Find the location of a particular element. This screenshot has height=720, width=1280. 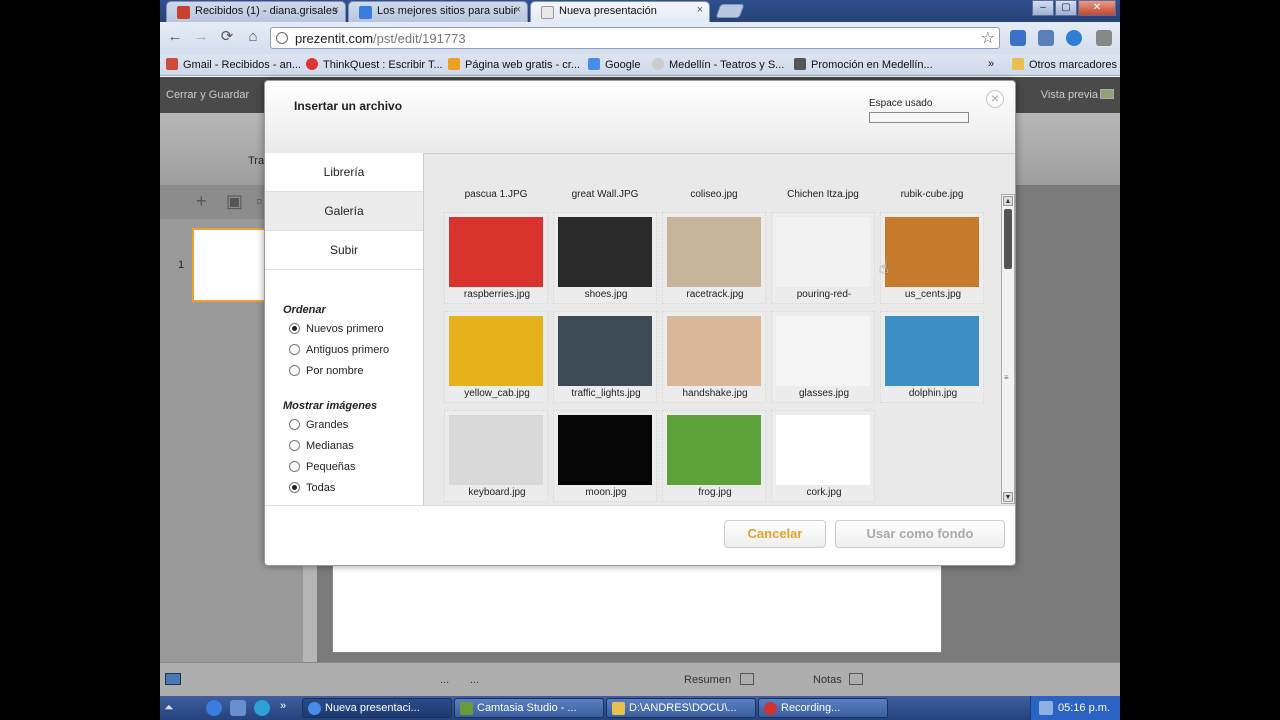

gallery-image-cell: cork.jpg is located at coordinates (823, 456).